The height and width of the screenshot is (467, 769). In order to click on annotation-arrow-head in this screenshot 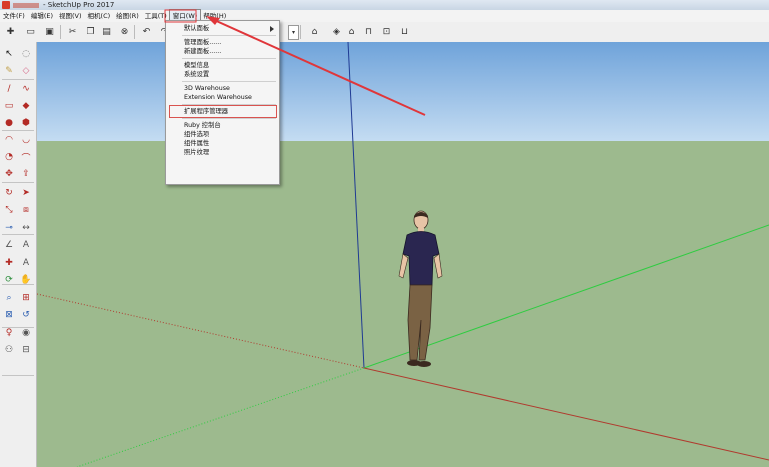, I will do `click(213, 20)`.